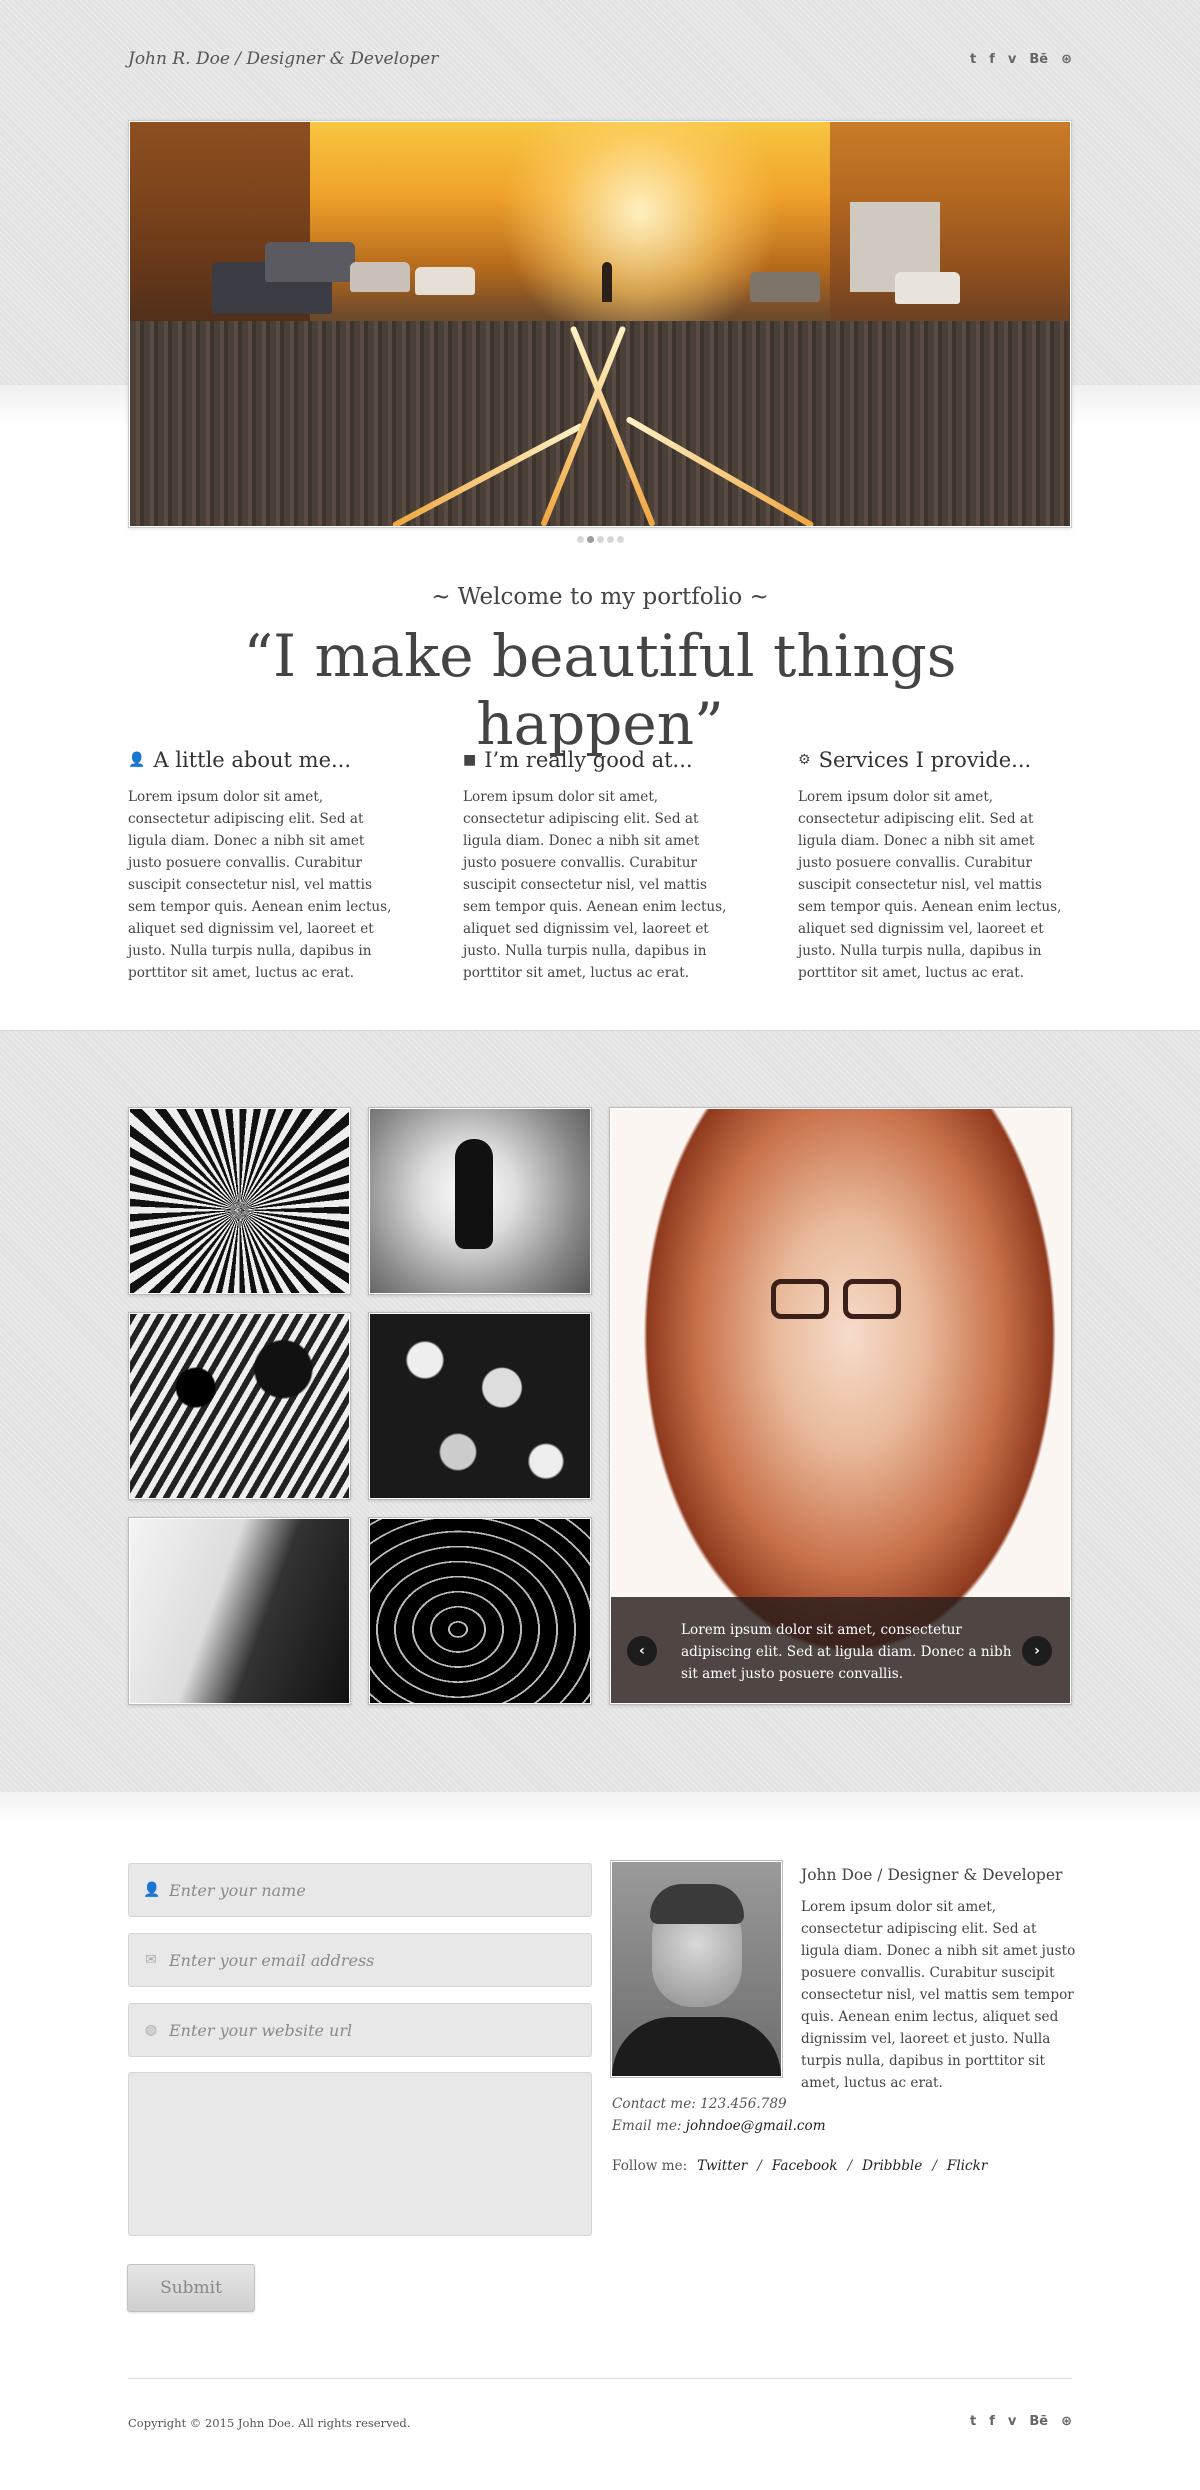 The height and width of the screenshot is (2490, 1200). What do you see at coordinates (756, 2126) in the screenshot?
I see `contact-email-link: johndoe@gmail.com` at bounding box center [756, 2126].